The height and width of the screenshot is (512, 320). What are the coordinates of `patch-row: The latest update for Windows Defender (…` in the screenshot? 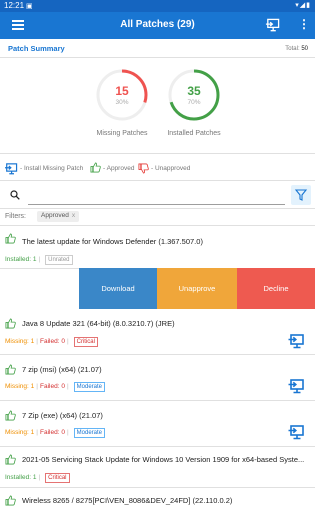 It's located at (157, 248).